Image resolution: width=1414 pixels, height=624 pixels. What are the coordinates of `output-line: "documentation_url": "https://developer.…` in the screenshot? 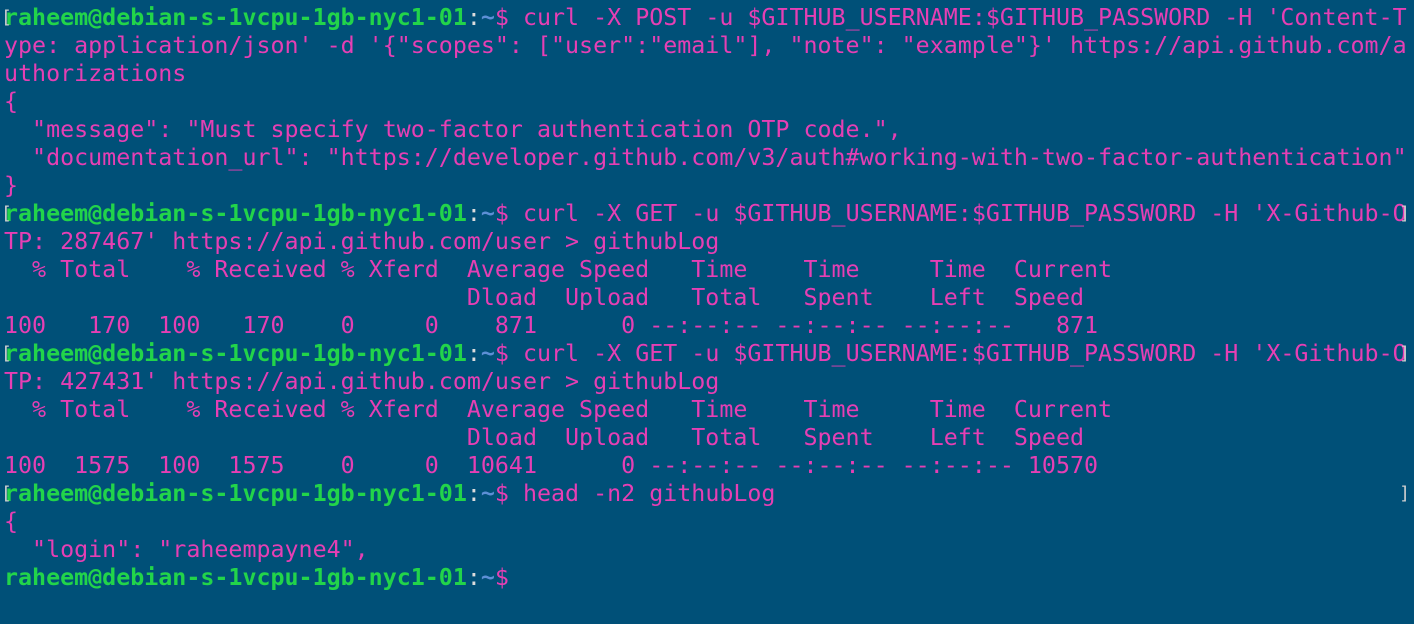 It's located at (709, 158).